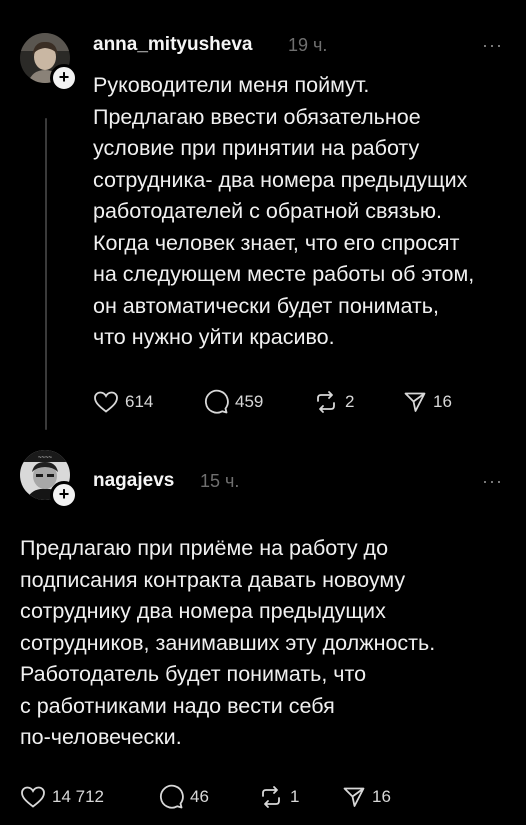 This screenshot has width=526, height=825. What do you see at coordinates (303, 402) in the screenshot?
I see `post-actions: 614 459 2 16` at bounding box center [303, 402].